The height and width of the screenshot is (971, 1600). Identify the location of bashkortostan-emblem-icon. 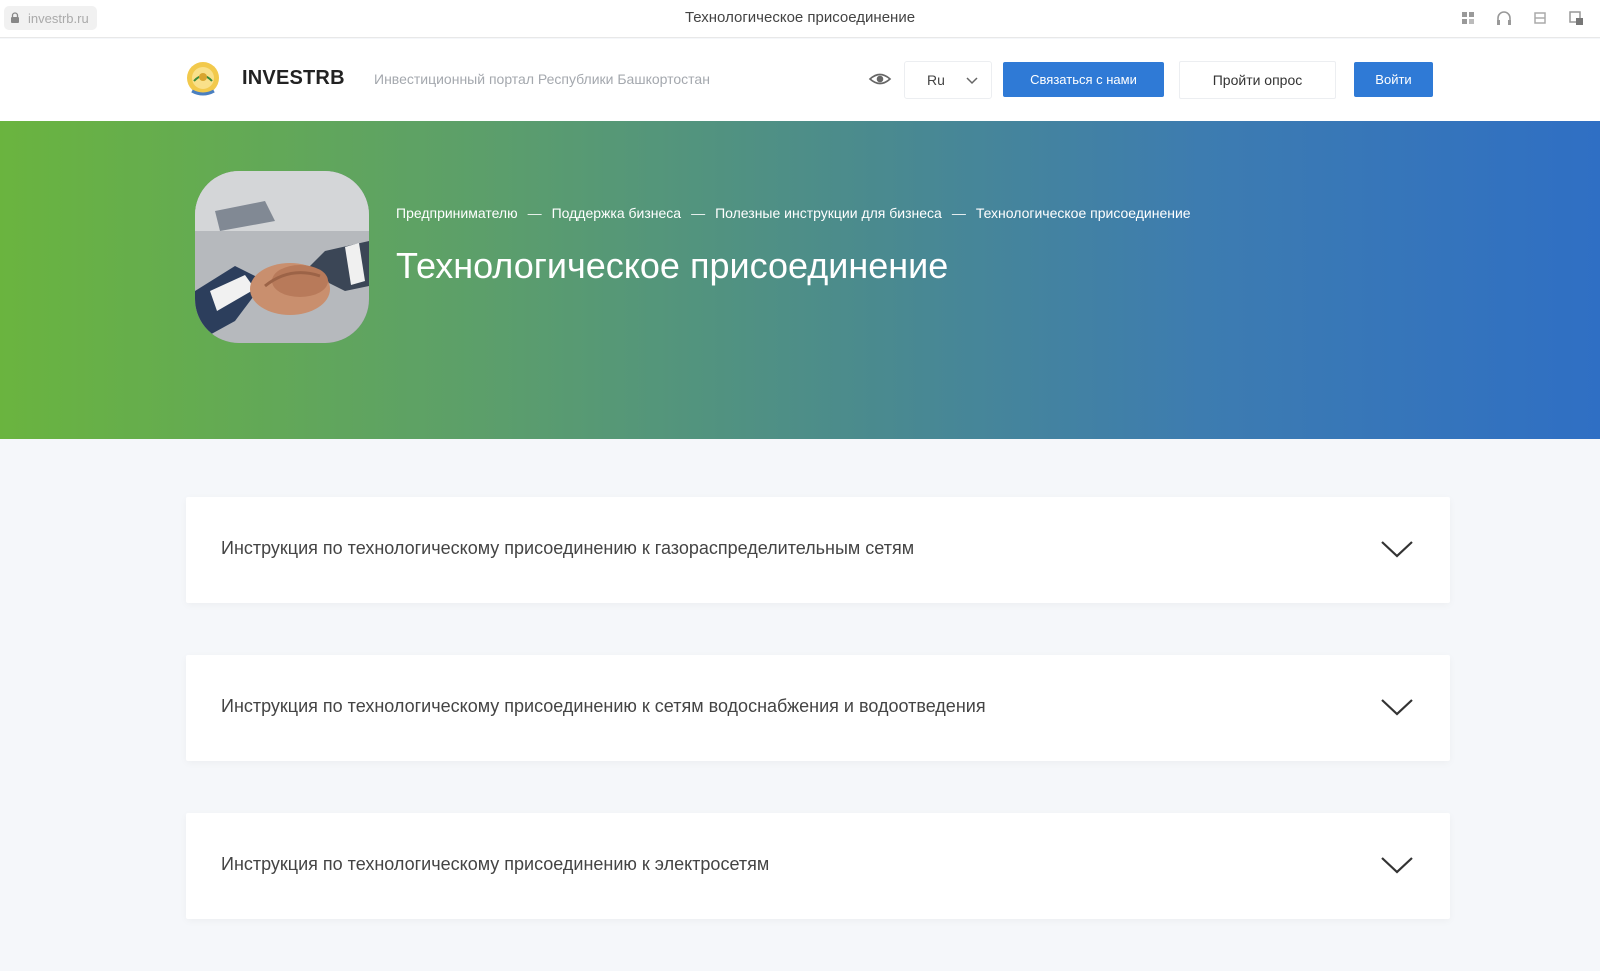
(203, 79).